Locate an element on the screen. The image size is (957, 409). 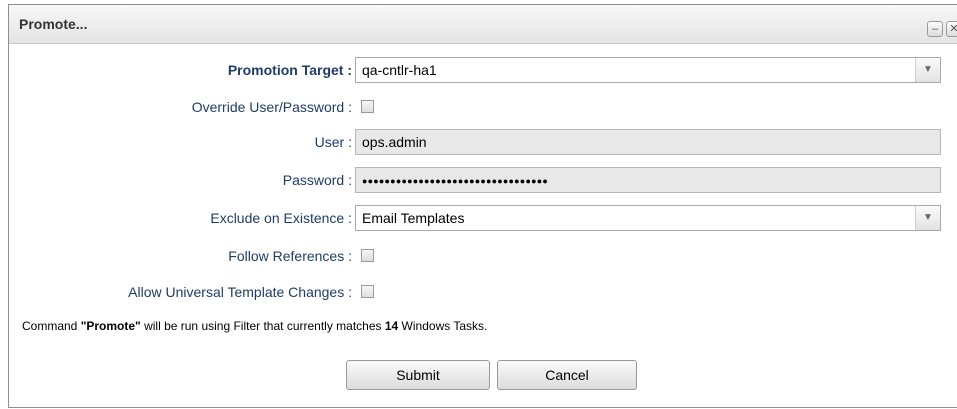
override-user-password-label: Override User/Password : is located at coordinates (271, 107).